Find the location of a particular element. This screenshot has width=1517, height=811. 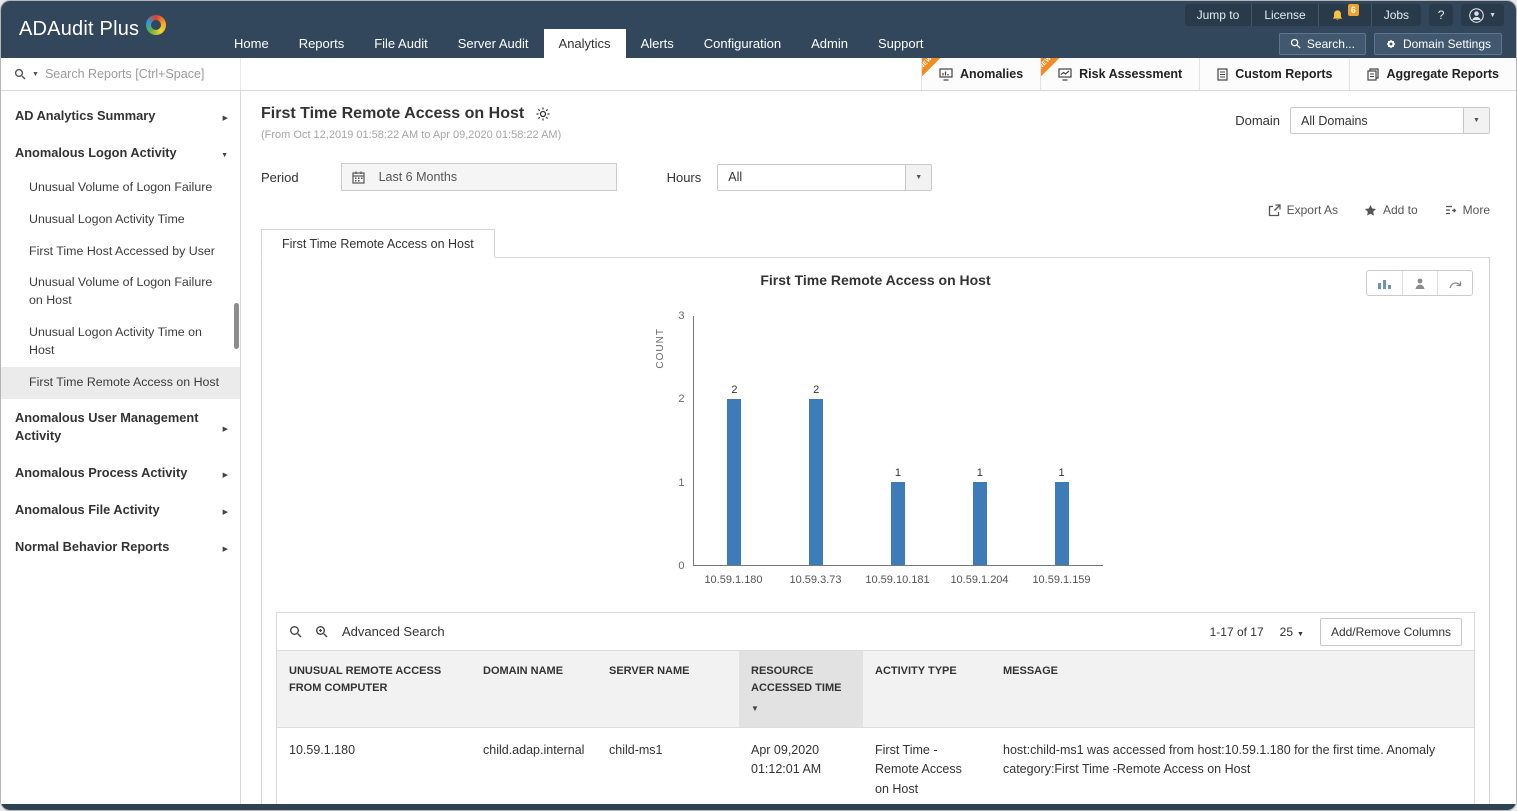

advanced-search-icon is located at coordinates (322, 631).